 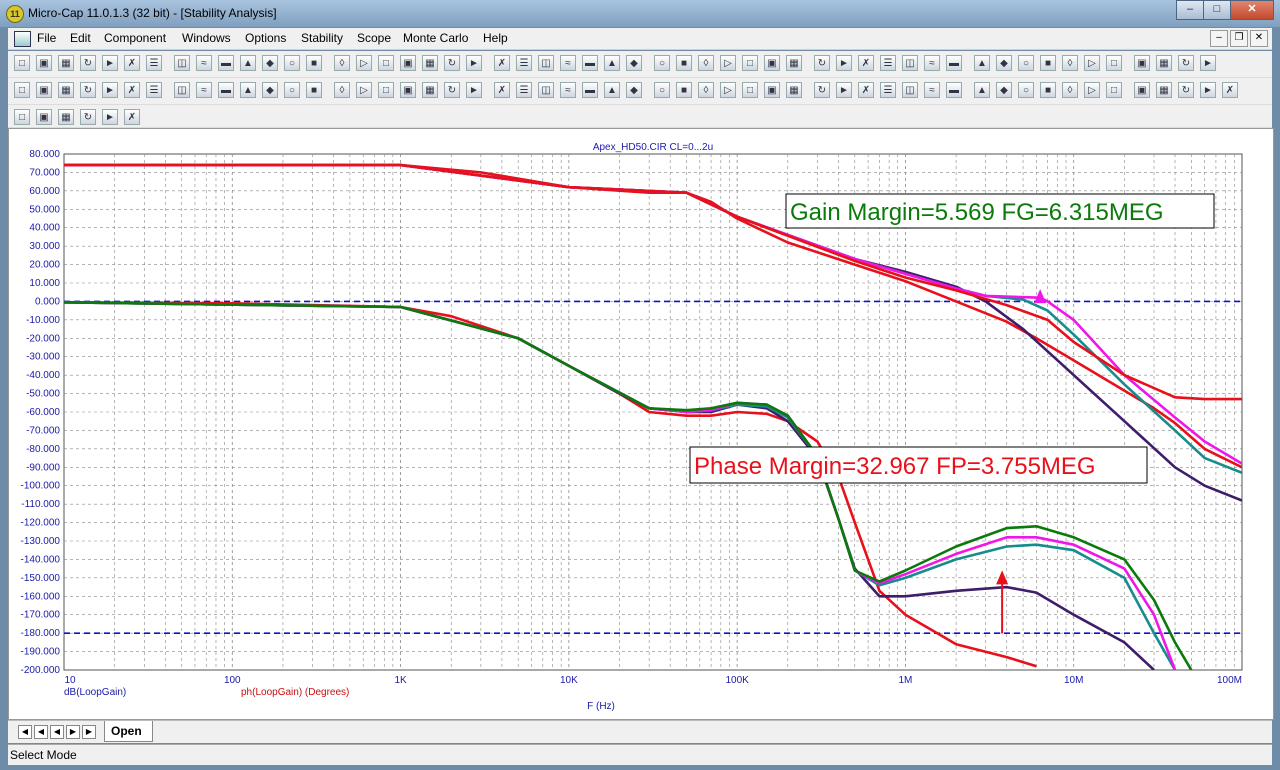 I want to click on tab-last-icon: ▶, so click(x=89, y=732).